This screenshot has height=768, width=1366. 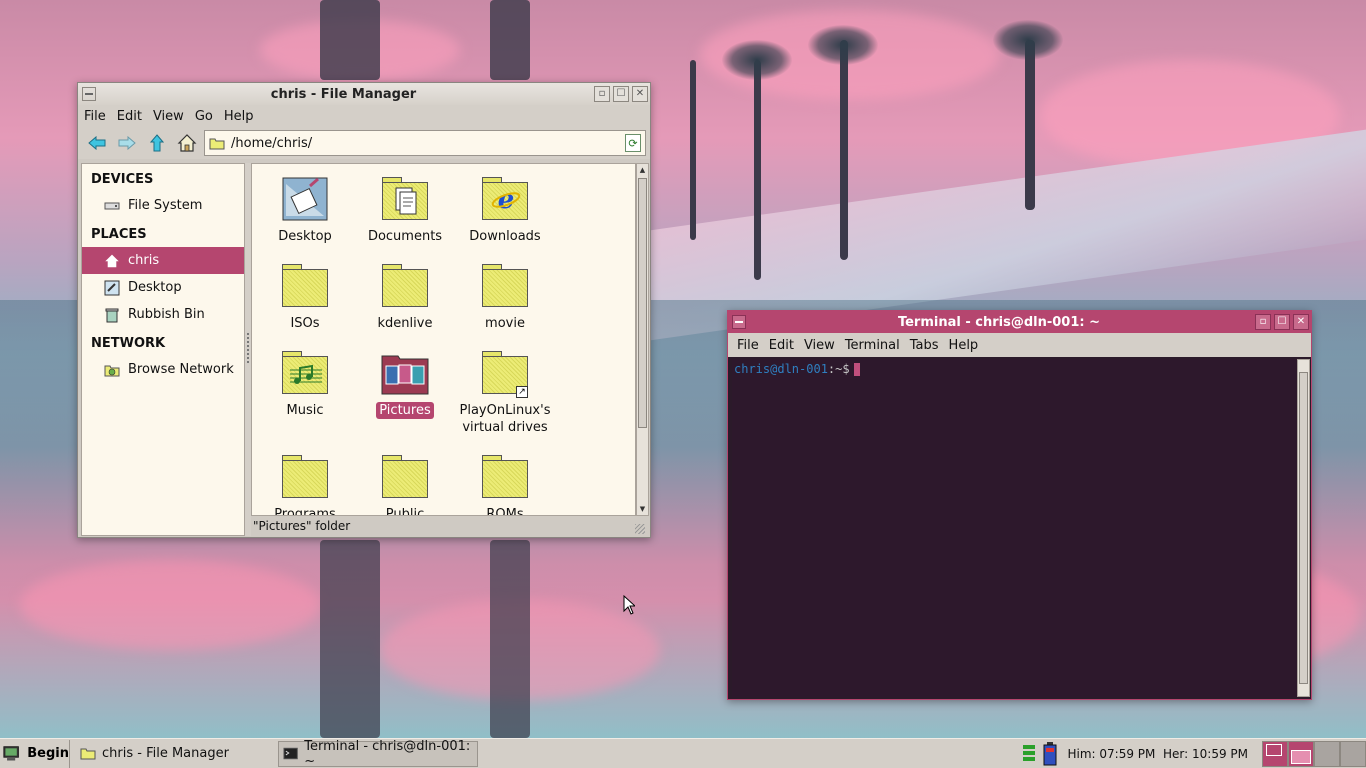 I want to click on prompt-user: chris@dln-001, so click(x=781, y=369).